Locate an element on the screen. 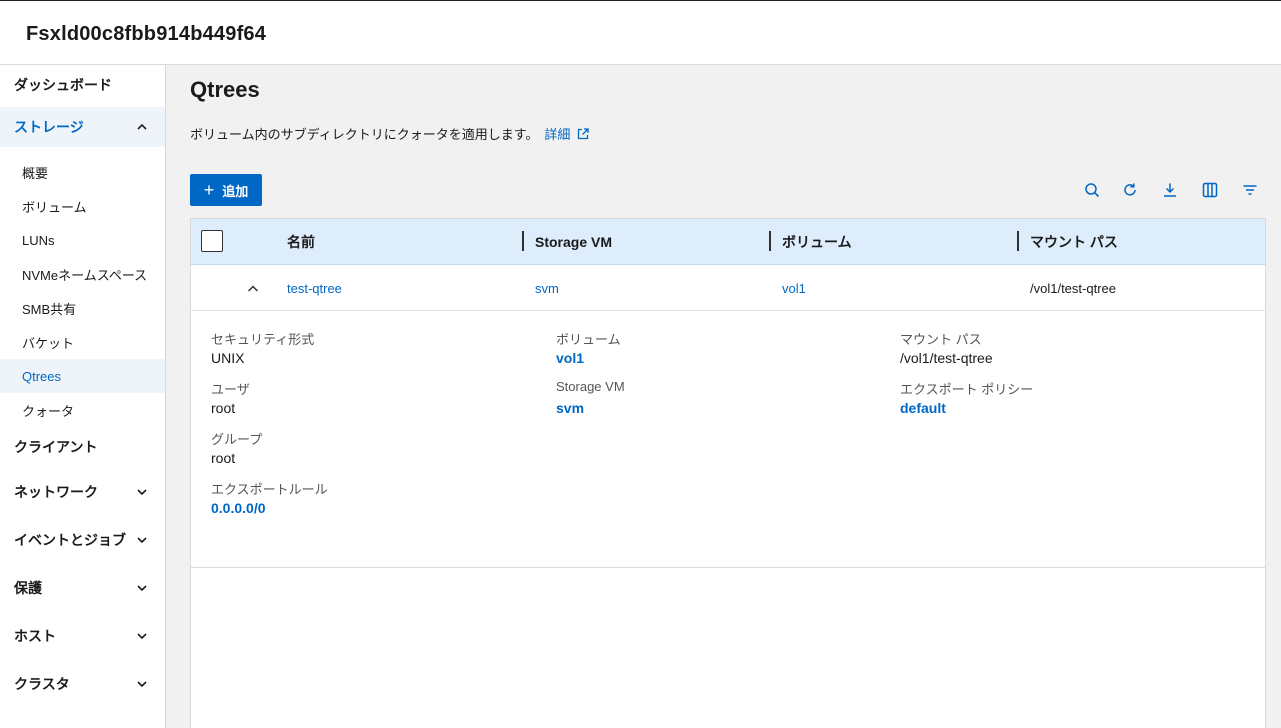 Image resolution: width=1281 pixels, height=728 pixels. export-rule-label: エクスポートルール is located at coordinates (269, 489).